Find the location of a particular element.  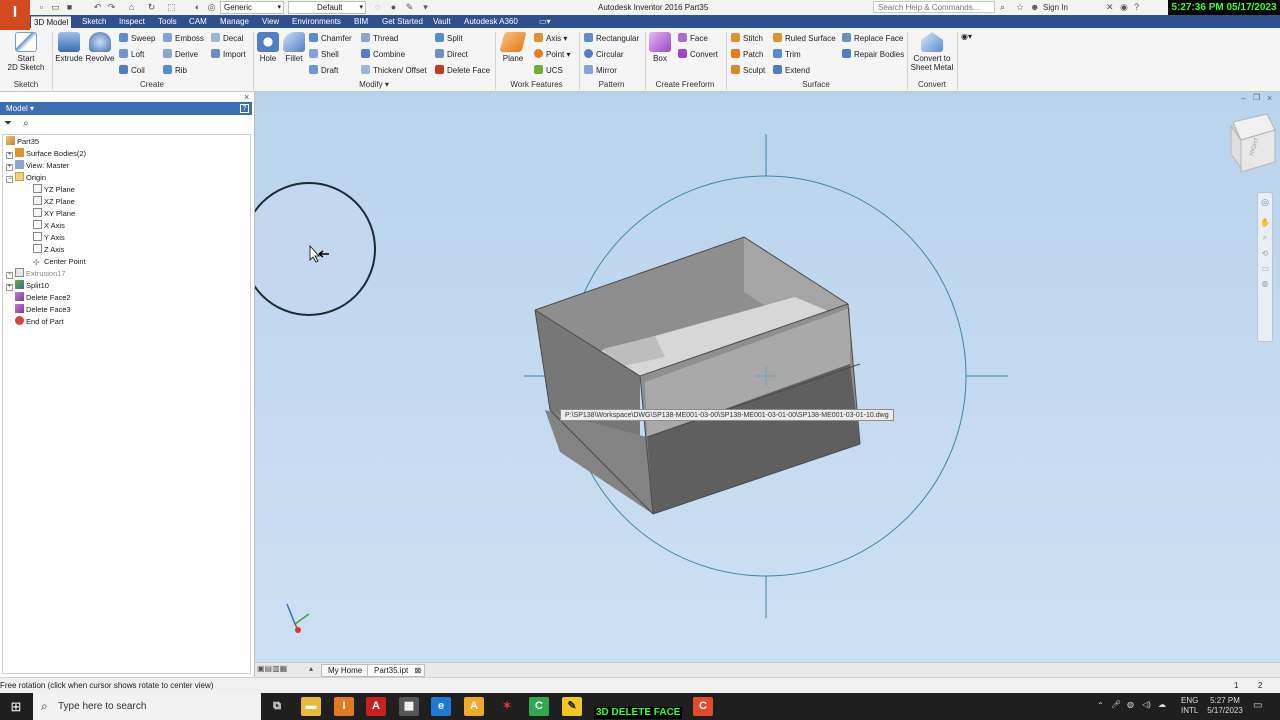

update-icon: ↻ is located at coordinates (151, 7).